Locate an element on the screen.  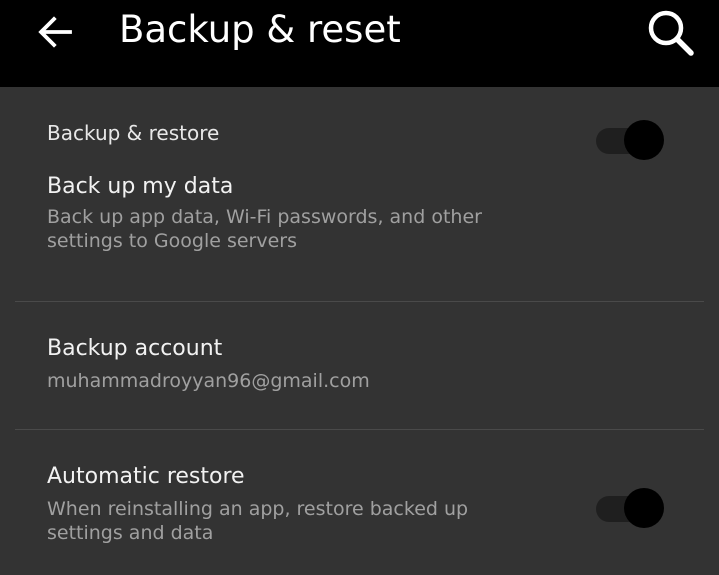
automatic-restore-toggle is located at coordinates (632, 506).